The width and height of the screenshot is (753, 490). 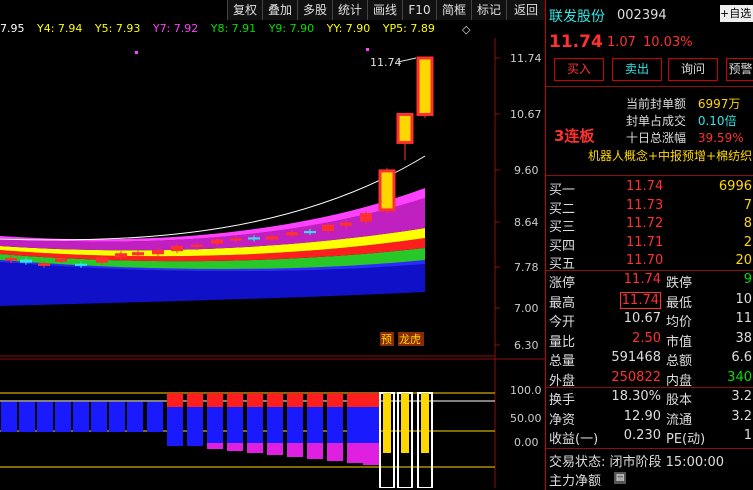 What do you see at coordinates (579, 69) in the screenshot?
I see `buy-button: 买入` at bounding box center [579, 69].